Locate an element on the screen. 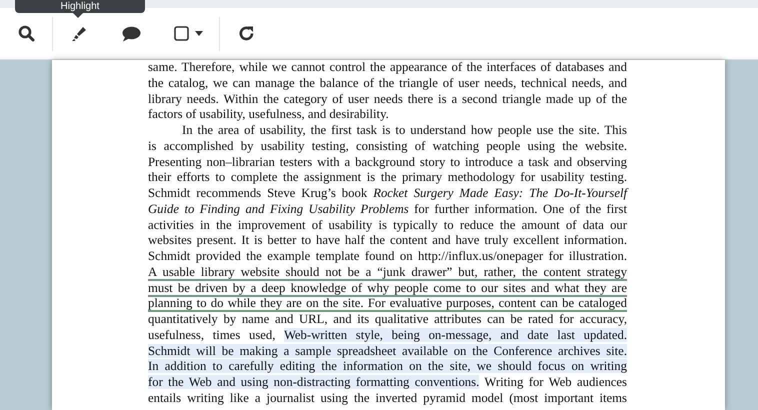  highlighter-icon is located at coordinates (79, 33).